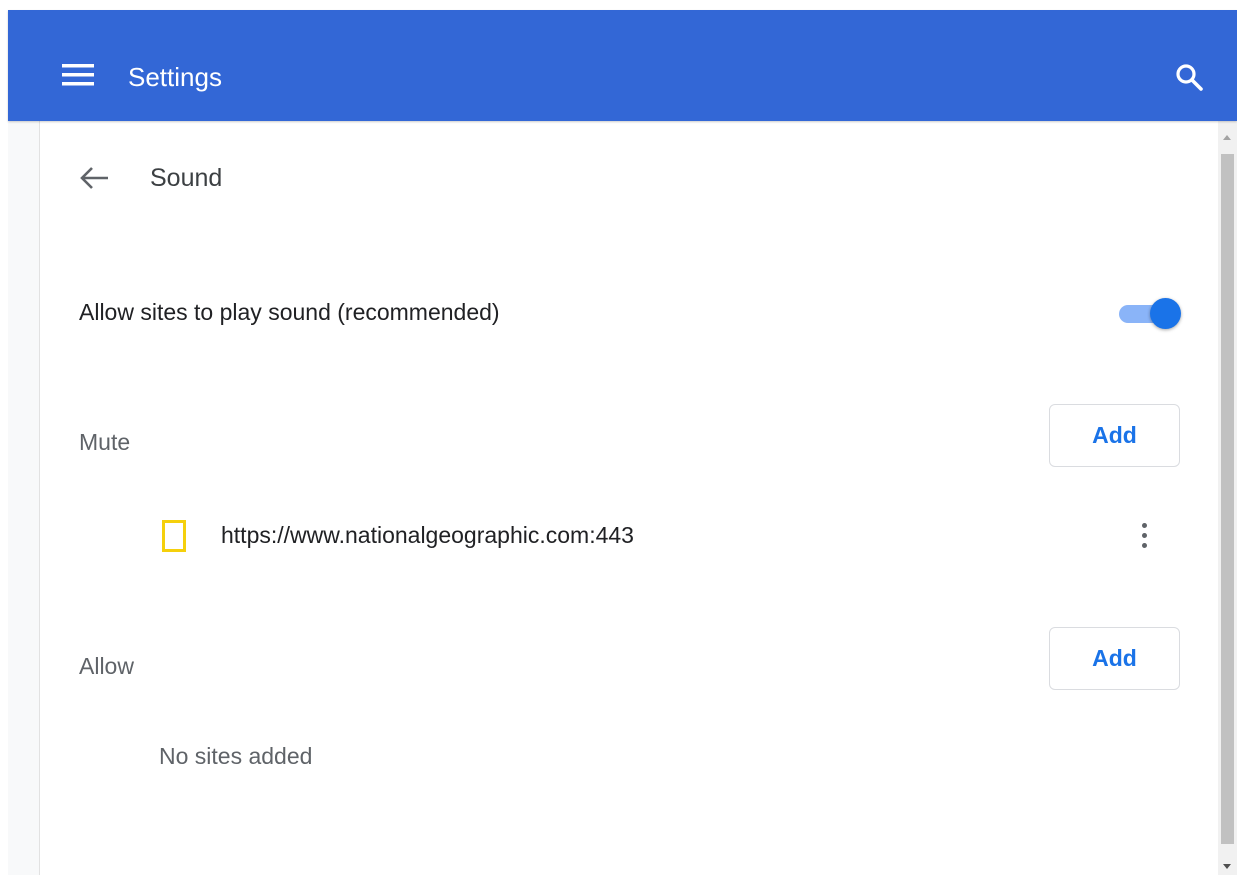 This screenshot has height=875, width=1237. I want to click on more-vertical-icon, so click(1145, 536).